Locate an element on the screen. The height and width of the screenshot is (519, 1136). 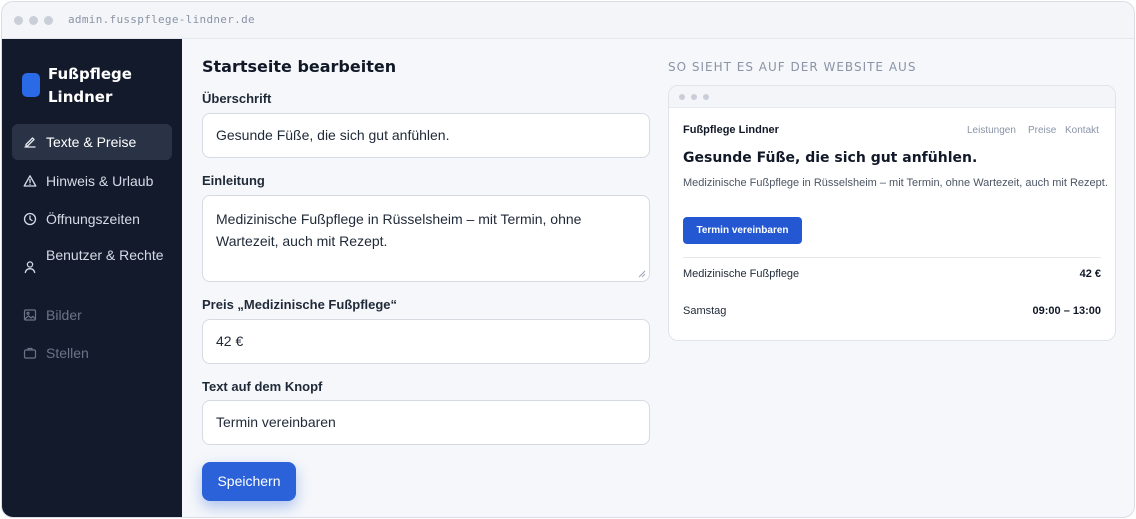
button-text-input: Termin vereinbaren is located at coordinates (426, 422).